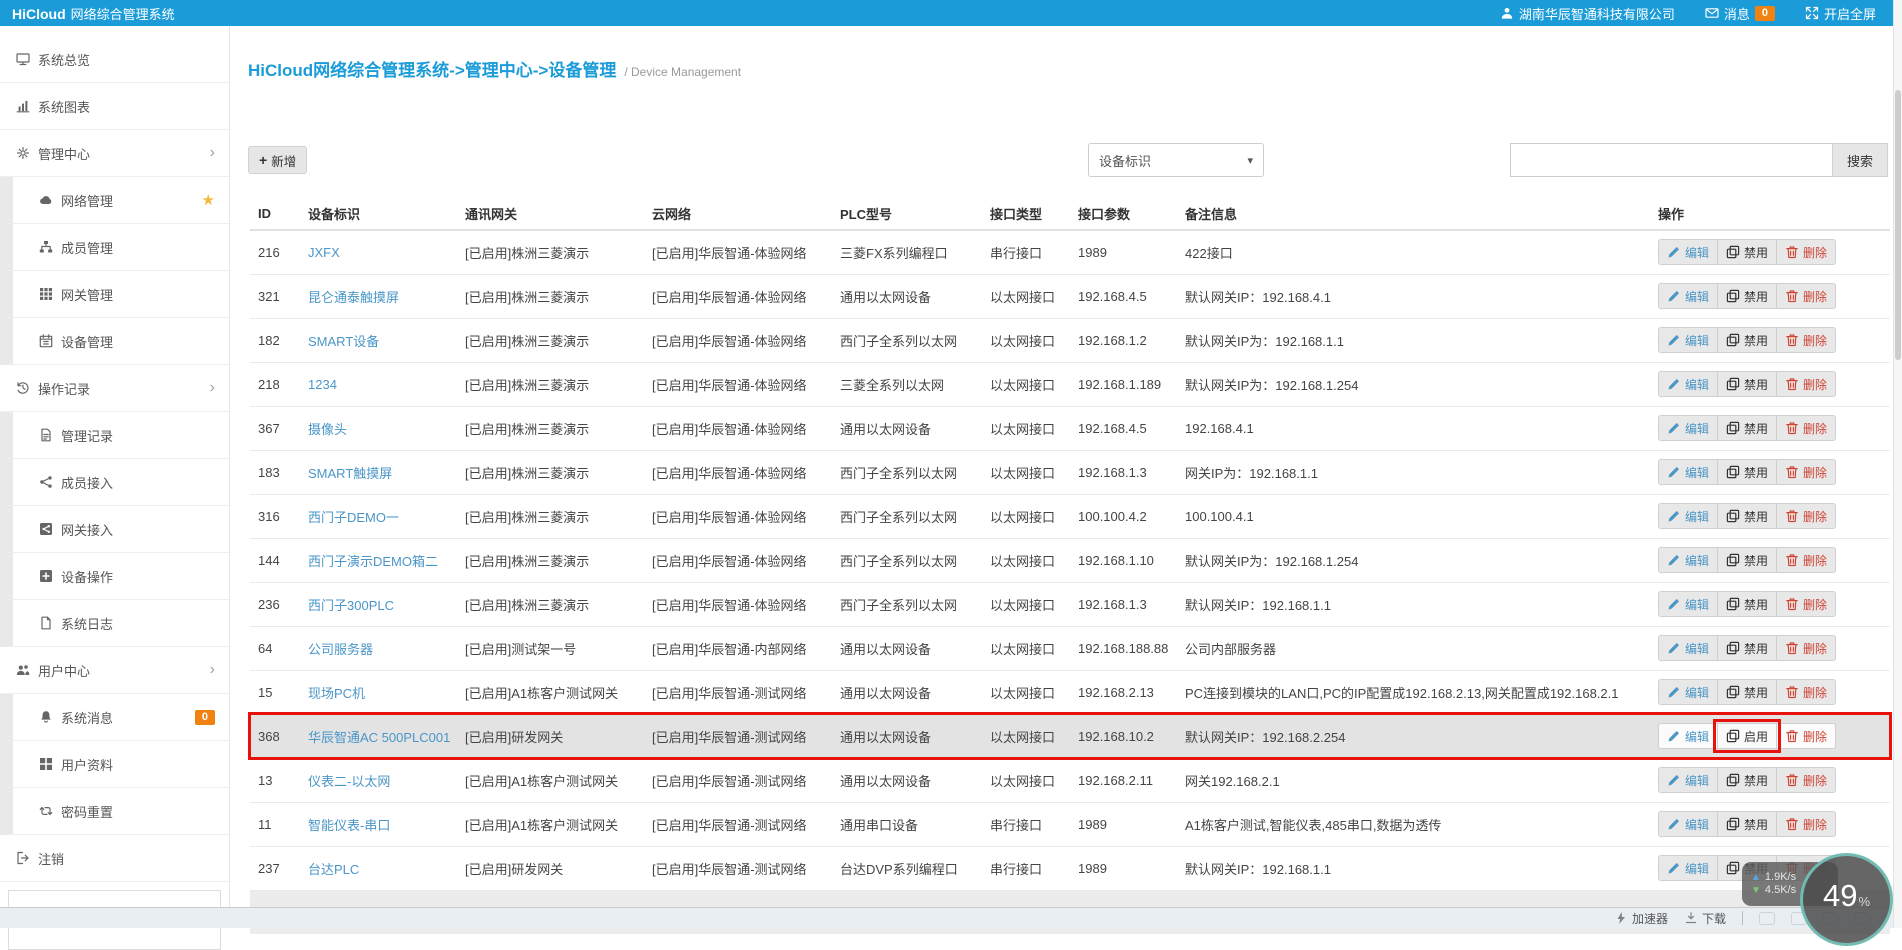 This screenshot has height=950, width=1902. I want to click on page-scrollbar, so click(1897, 464).